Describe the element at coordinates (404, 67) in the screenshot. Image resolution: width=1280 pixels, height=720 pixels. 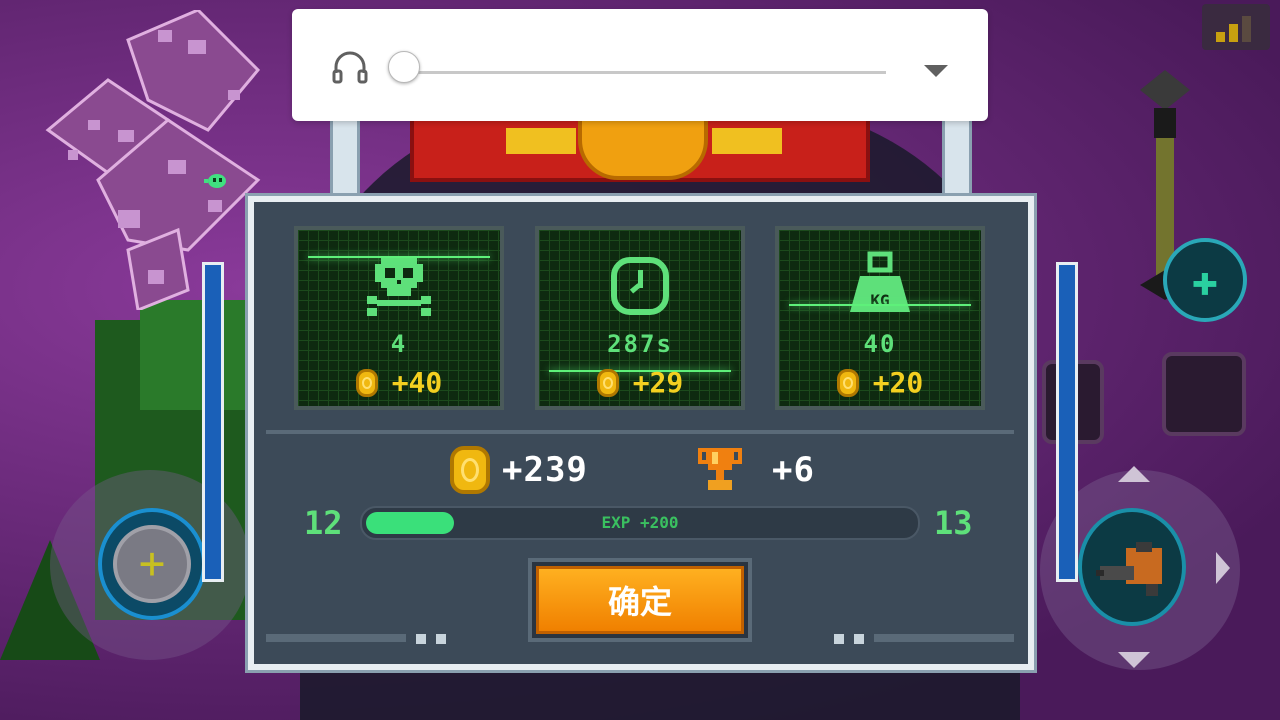
I see `volume-slider-thumb` at that location.